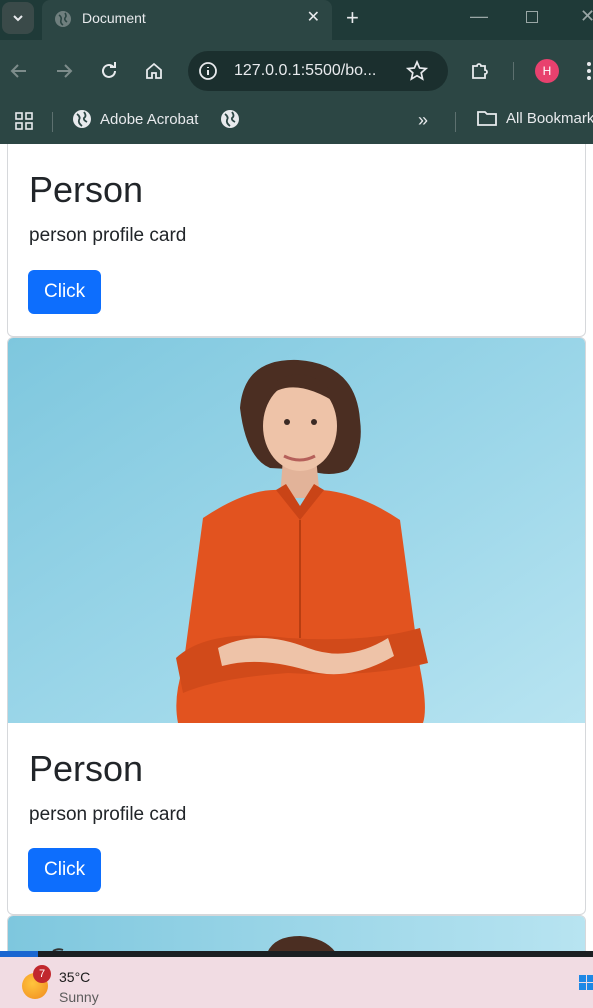 This screenshot has height=1008, width=593. I want to click on bookmark-adobe-acrobat: Adobe Acrobat, so click(135, 119).